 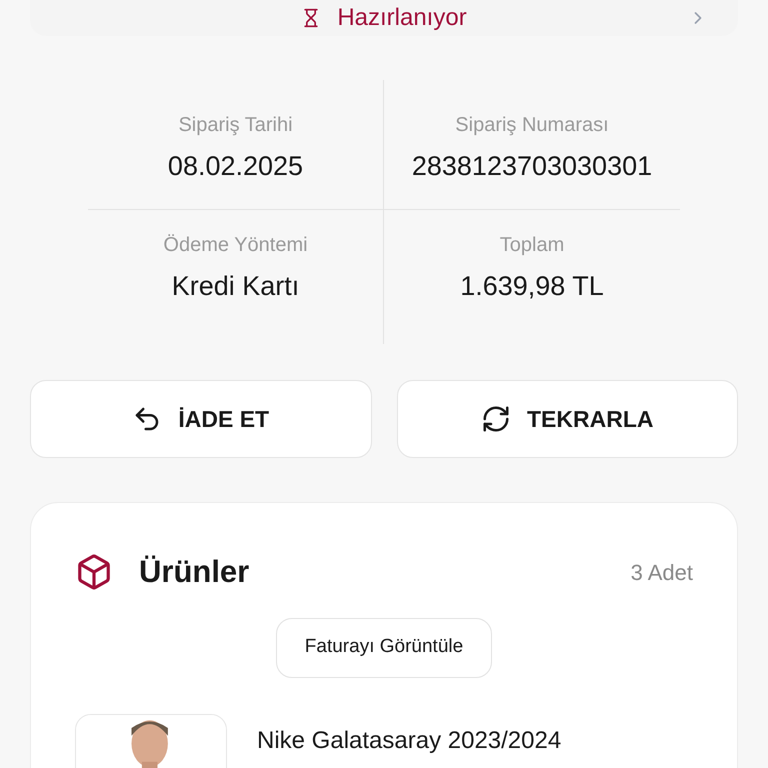 I want to click on summary-value: 08.02.2025, so click(x=236, y=166).